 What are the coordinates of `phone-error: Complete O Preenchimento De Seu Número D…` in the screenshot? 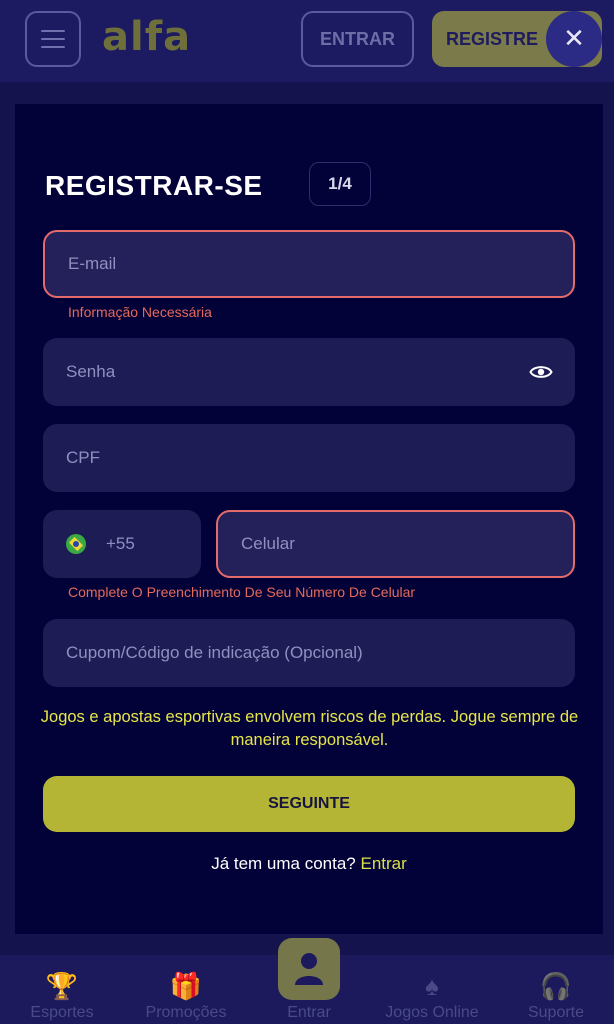 It's located at (242, 592).